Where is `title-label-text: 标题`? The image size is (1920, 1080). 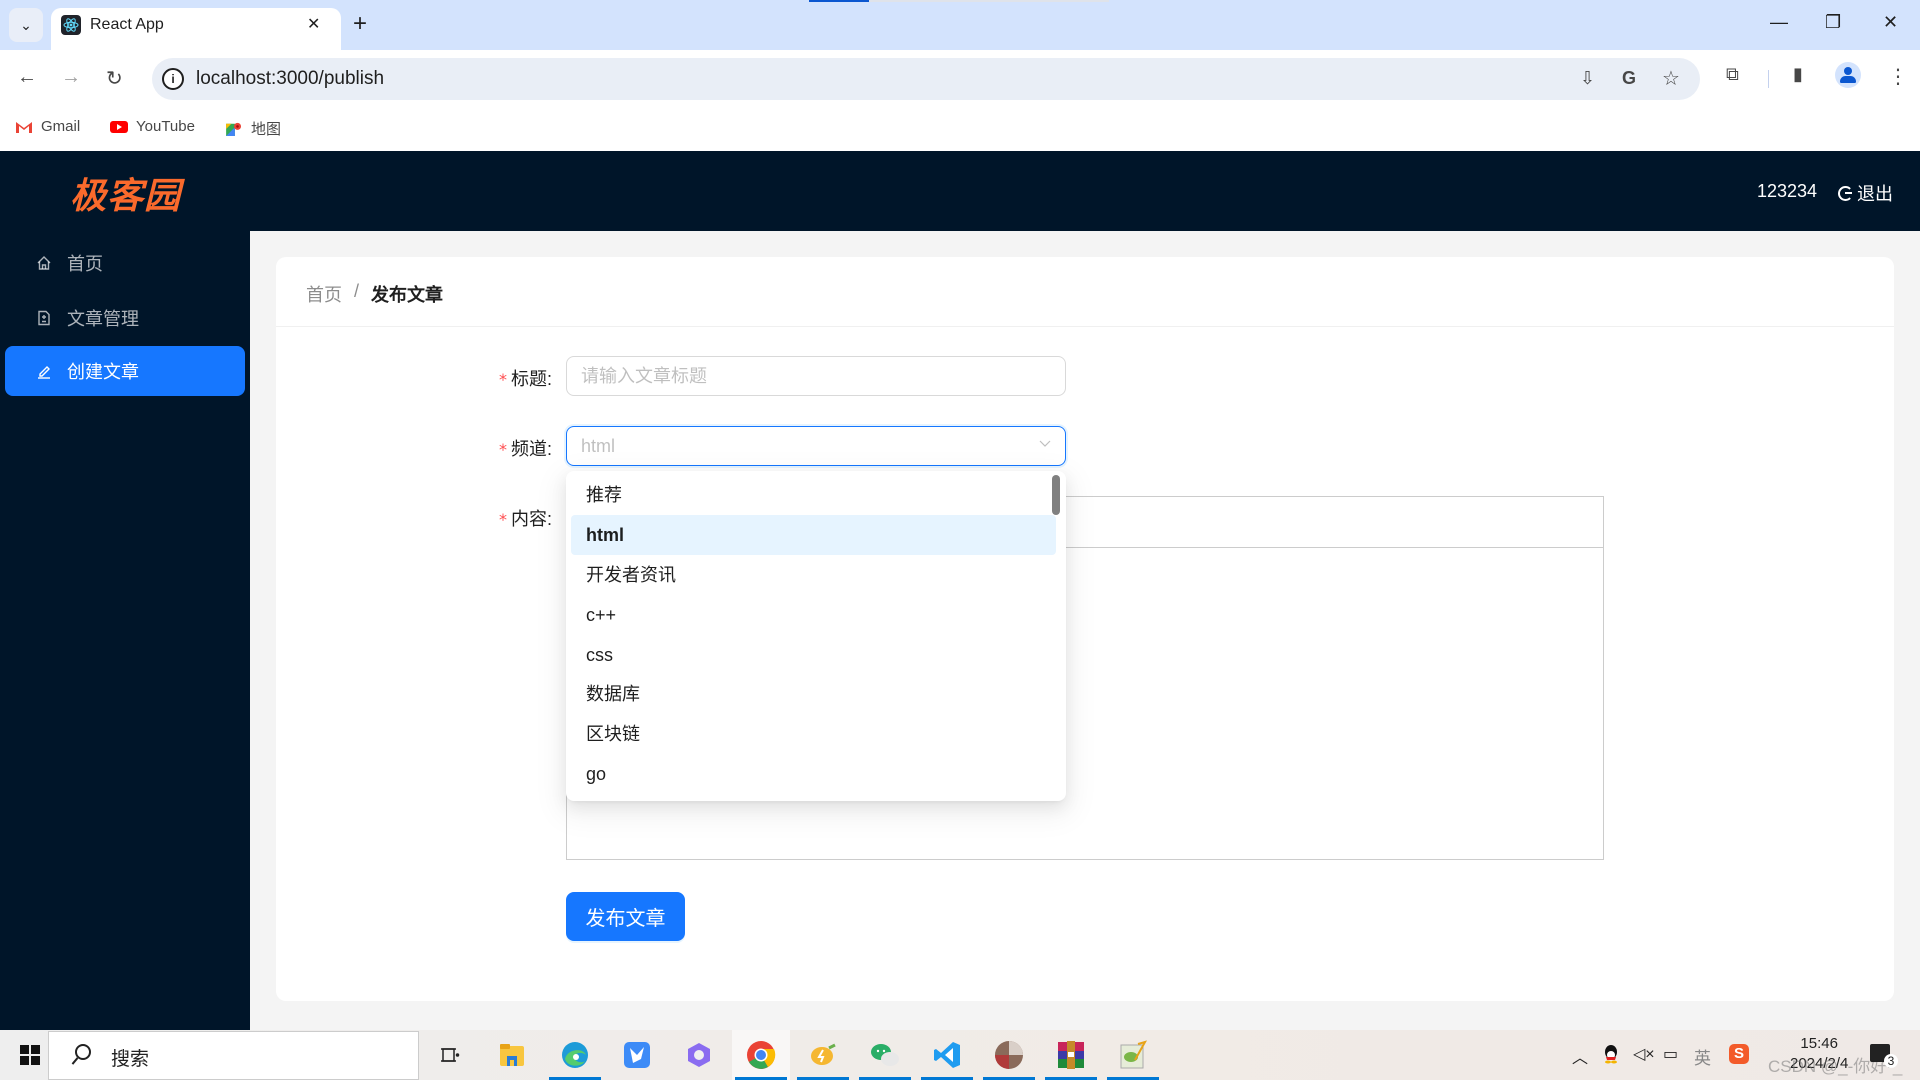 title-label-text: 标题 is located at coordinates (529, 379).